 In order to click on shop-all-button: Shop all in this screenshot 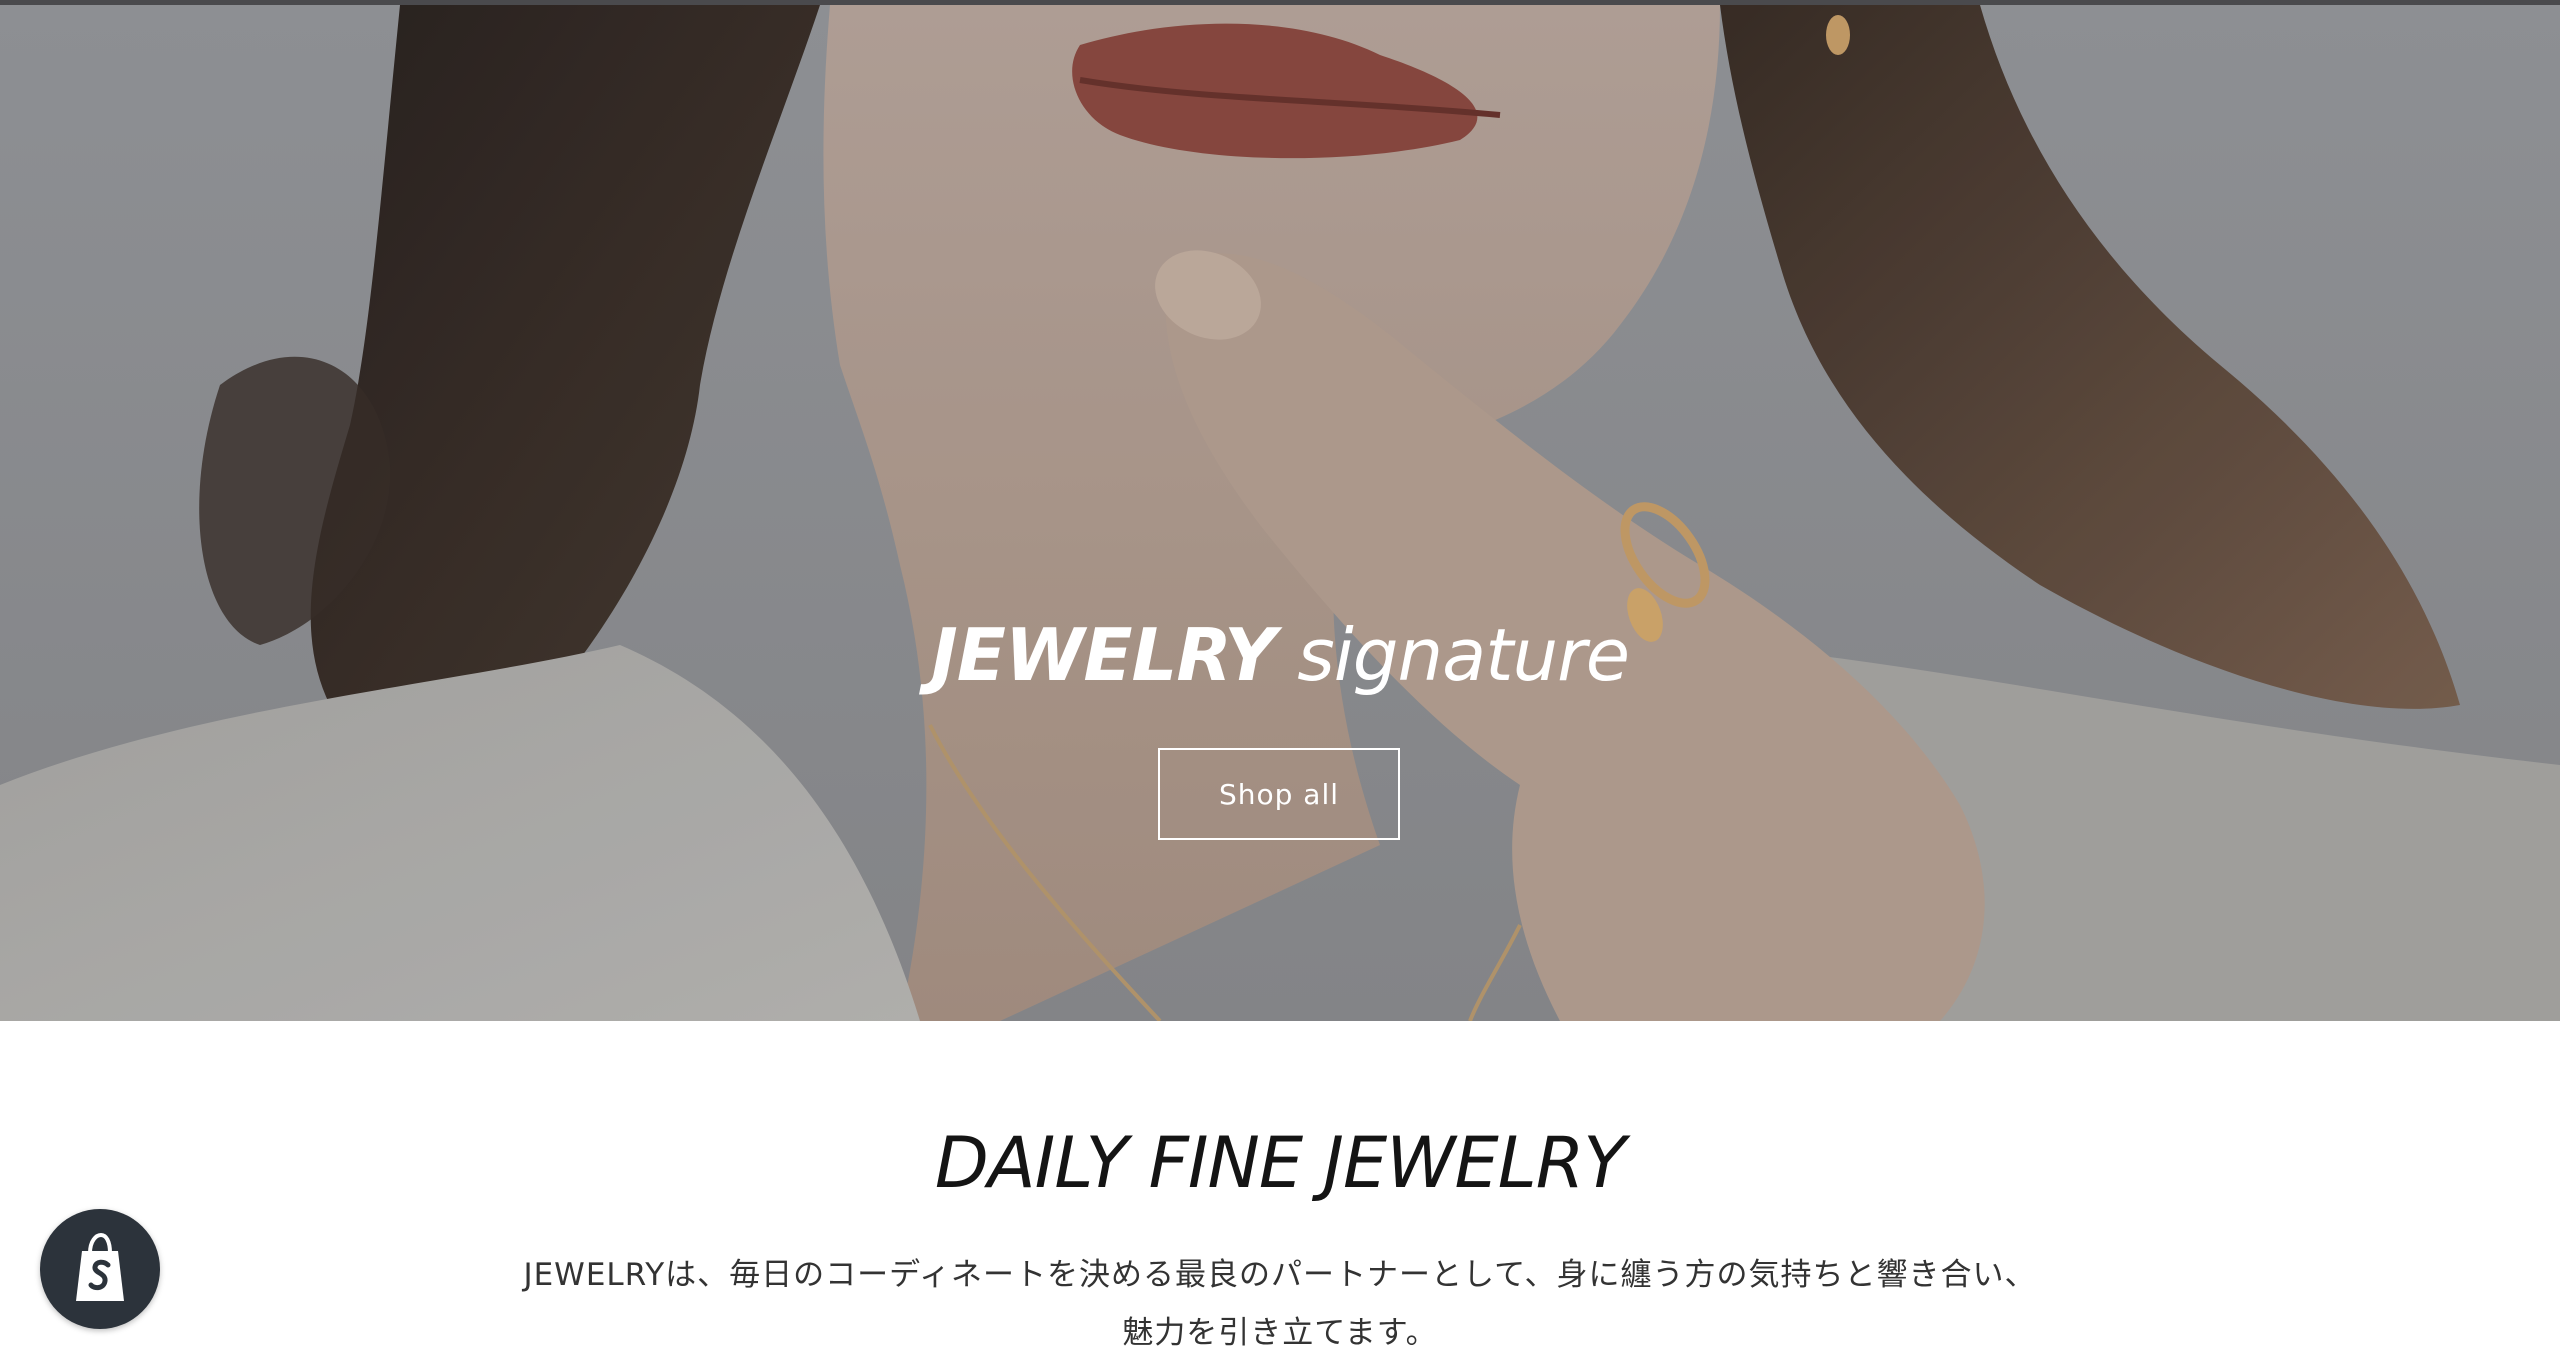, I will do `click(1279, 794)`.